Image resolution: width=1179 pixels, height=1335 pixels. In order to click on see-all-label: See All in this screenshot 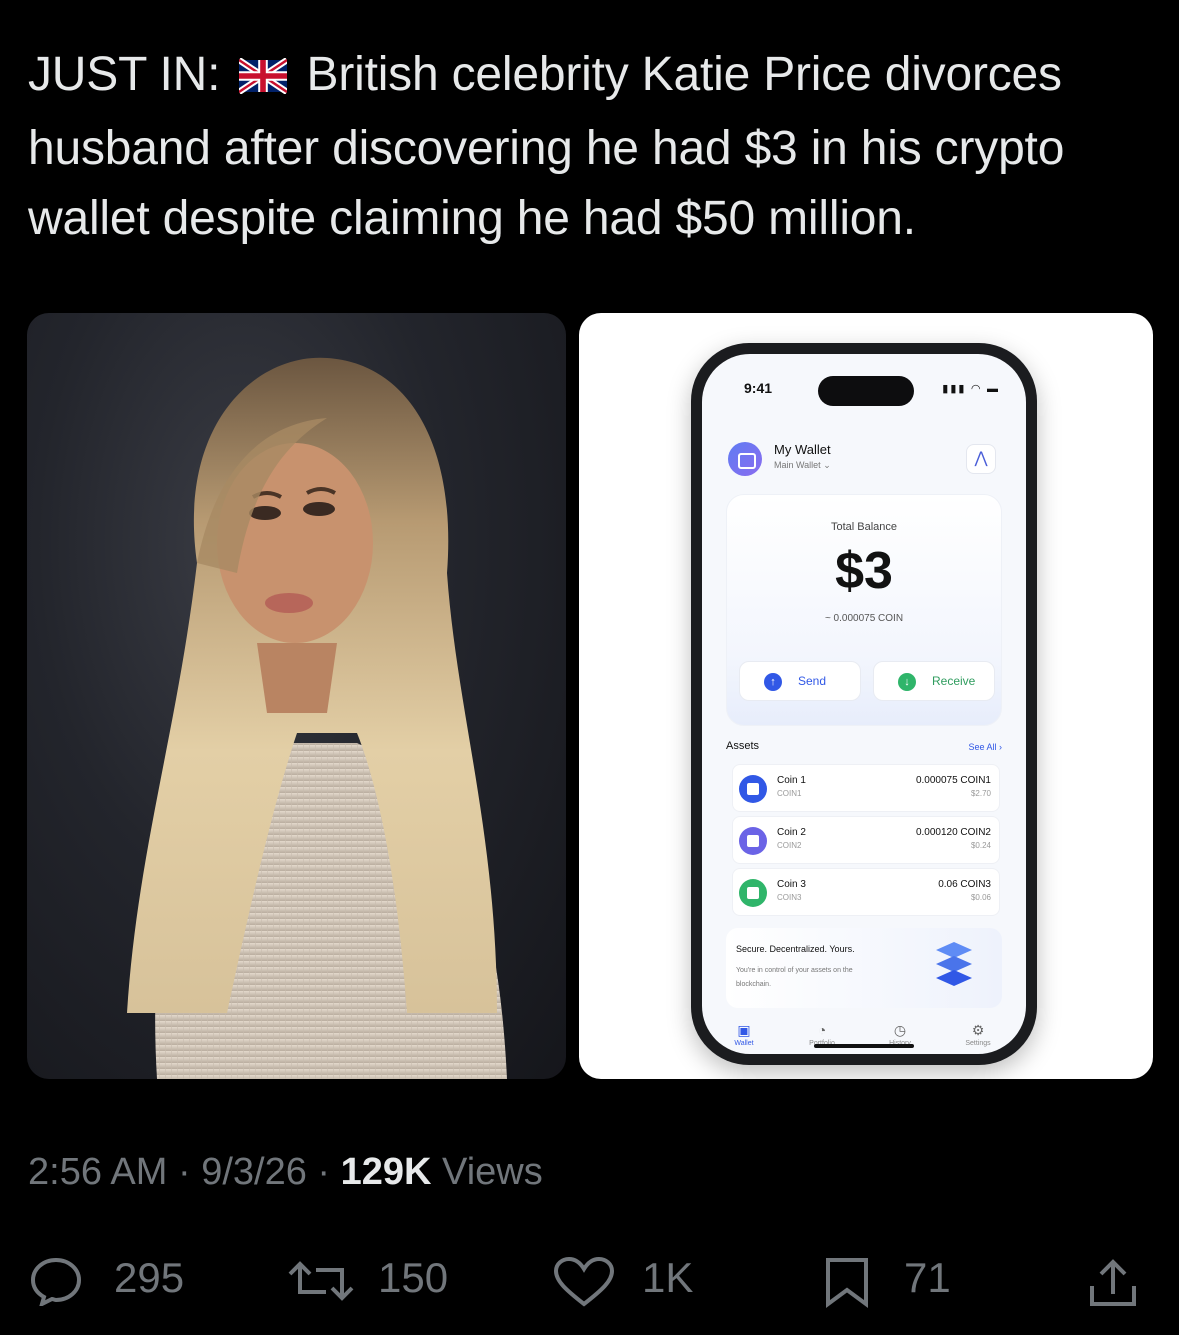, I will do `click(982, 747)`.